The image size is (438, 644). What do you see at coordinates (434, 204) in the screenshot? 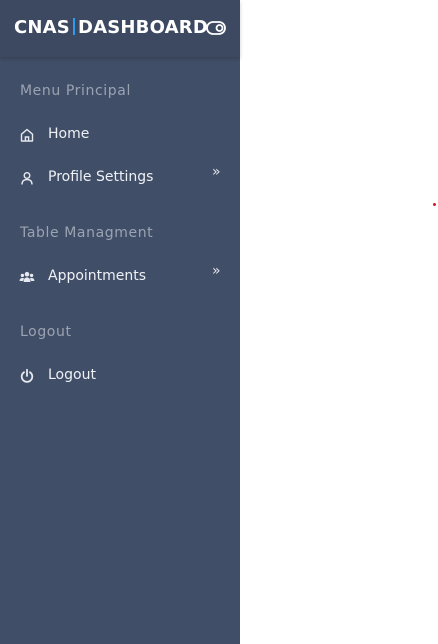
I see `red-dot-marker` at bounding box center [434, 204].